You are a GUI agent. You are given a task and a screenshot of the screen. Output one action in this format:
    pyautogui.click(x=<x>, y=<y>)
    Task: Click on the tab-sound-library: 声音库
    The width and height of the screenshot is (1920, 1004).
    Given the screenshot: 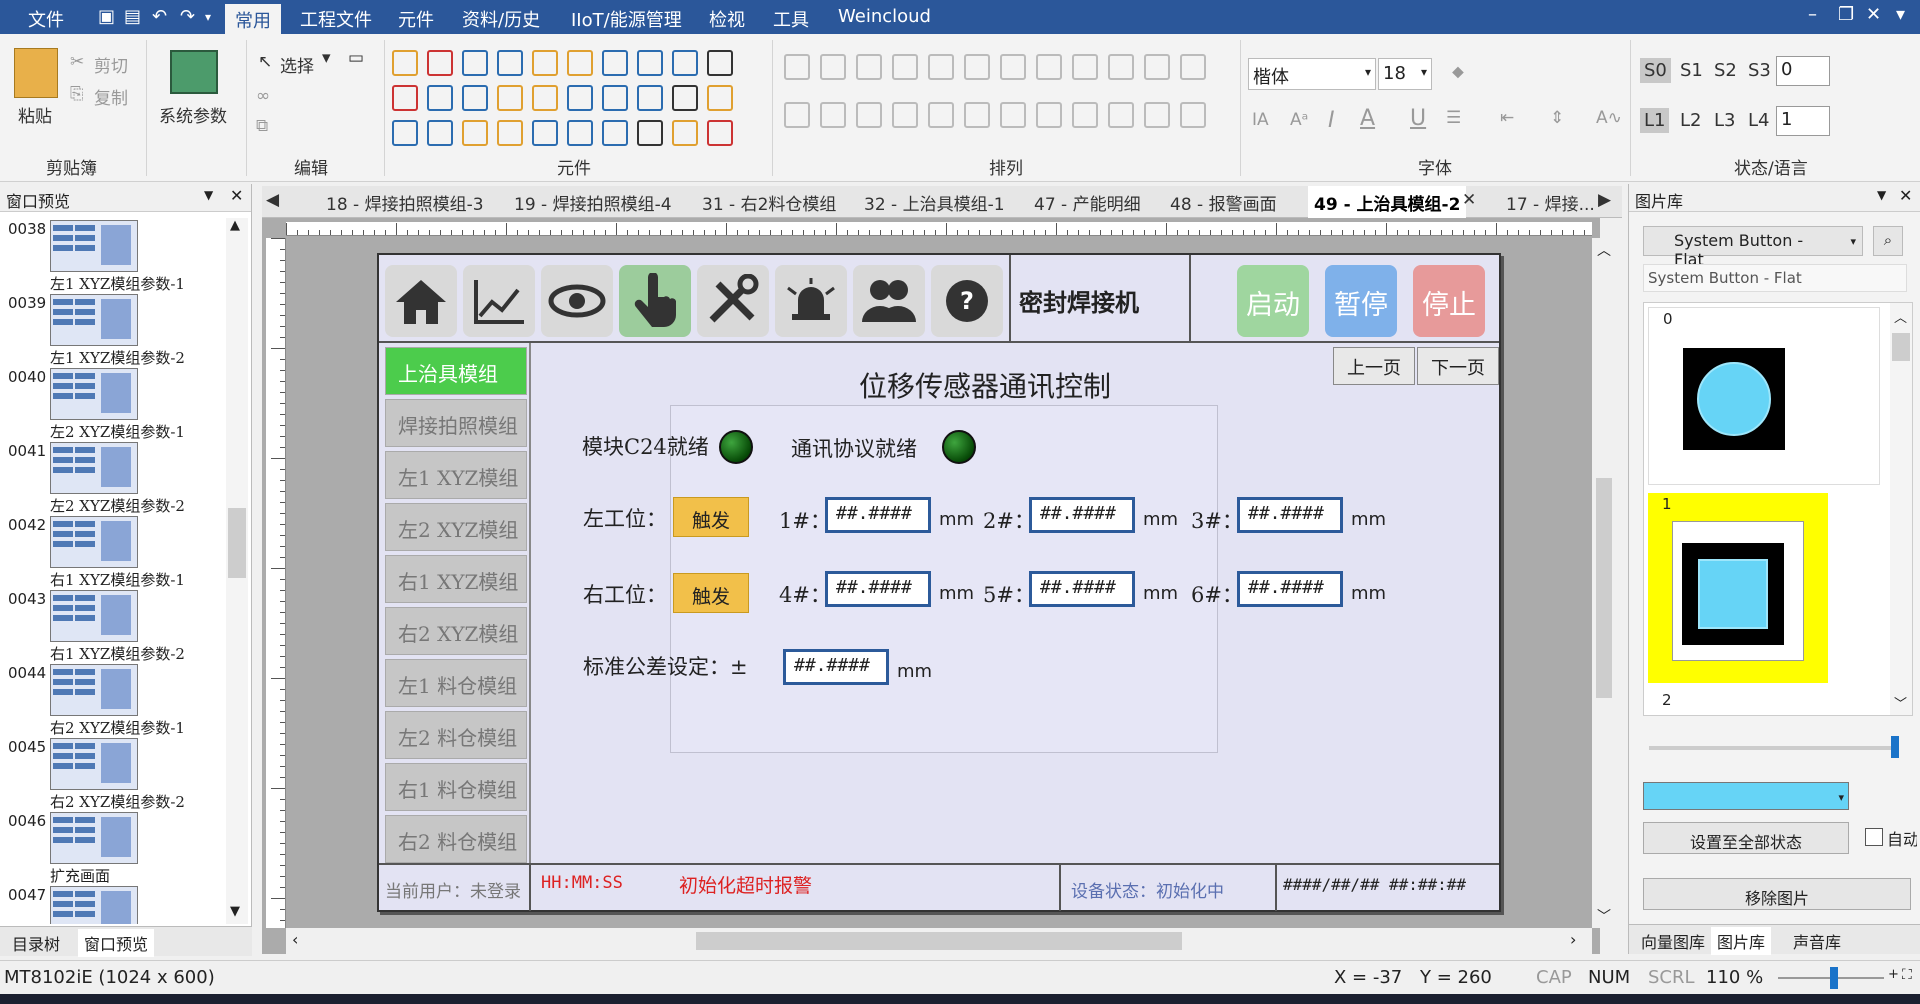 What is the action you would take?
    pyautogui.click(x=1817, y=941)
    